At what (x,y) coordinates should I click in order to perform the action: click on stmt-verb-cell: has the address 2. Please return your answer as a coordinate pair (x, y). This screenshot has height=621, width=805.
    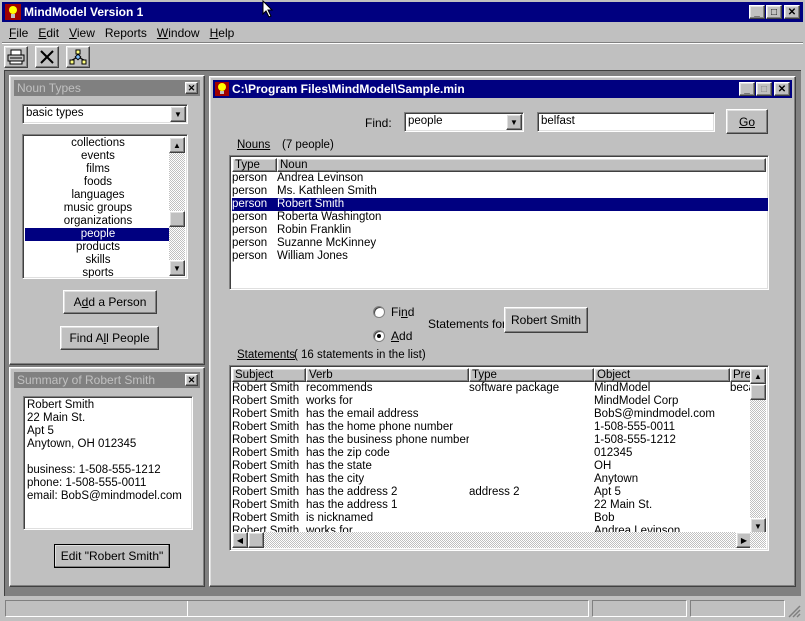
    Looking at the image, I should click on (352, 492).